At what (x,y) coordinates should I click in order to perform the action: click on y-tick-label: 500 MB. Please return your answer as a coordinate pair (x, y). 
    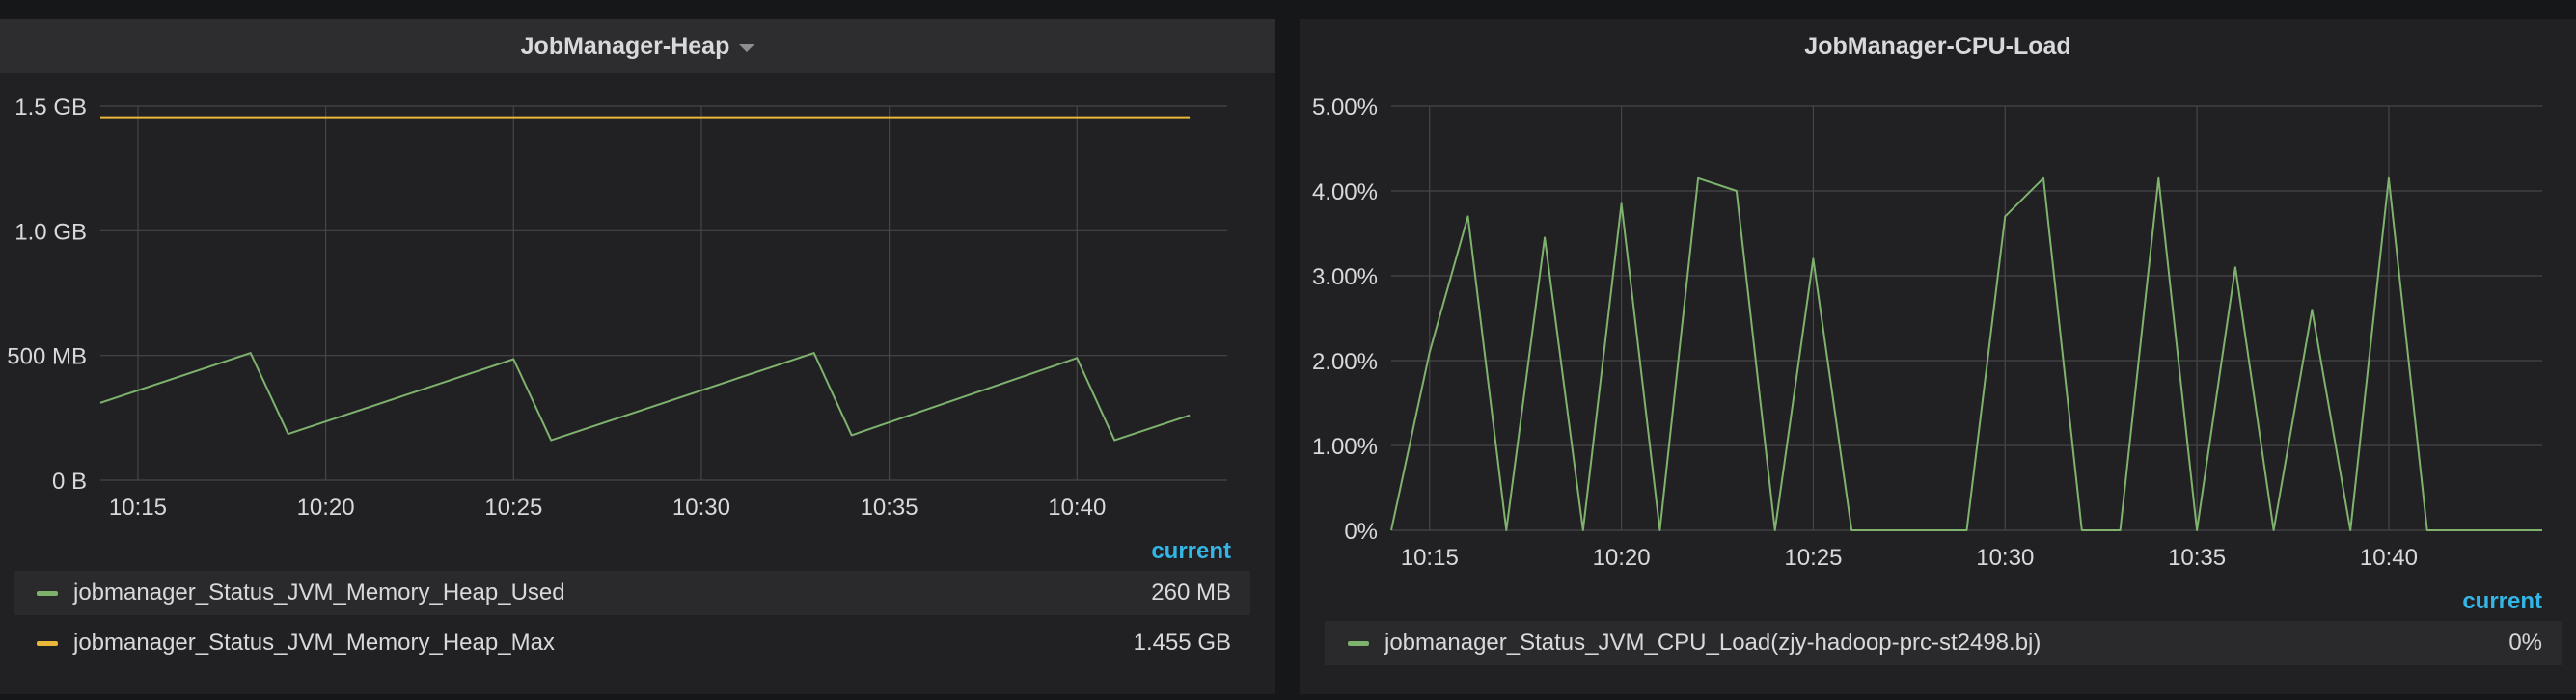
    Looking at the image, I should click on (47, 357).